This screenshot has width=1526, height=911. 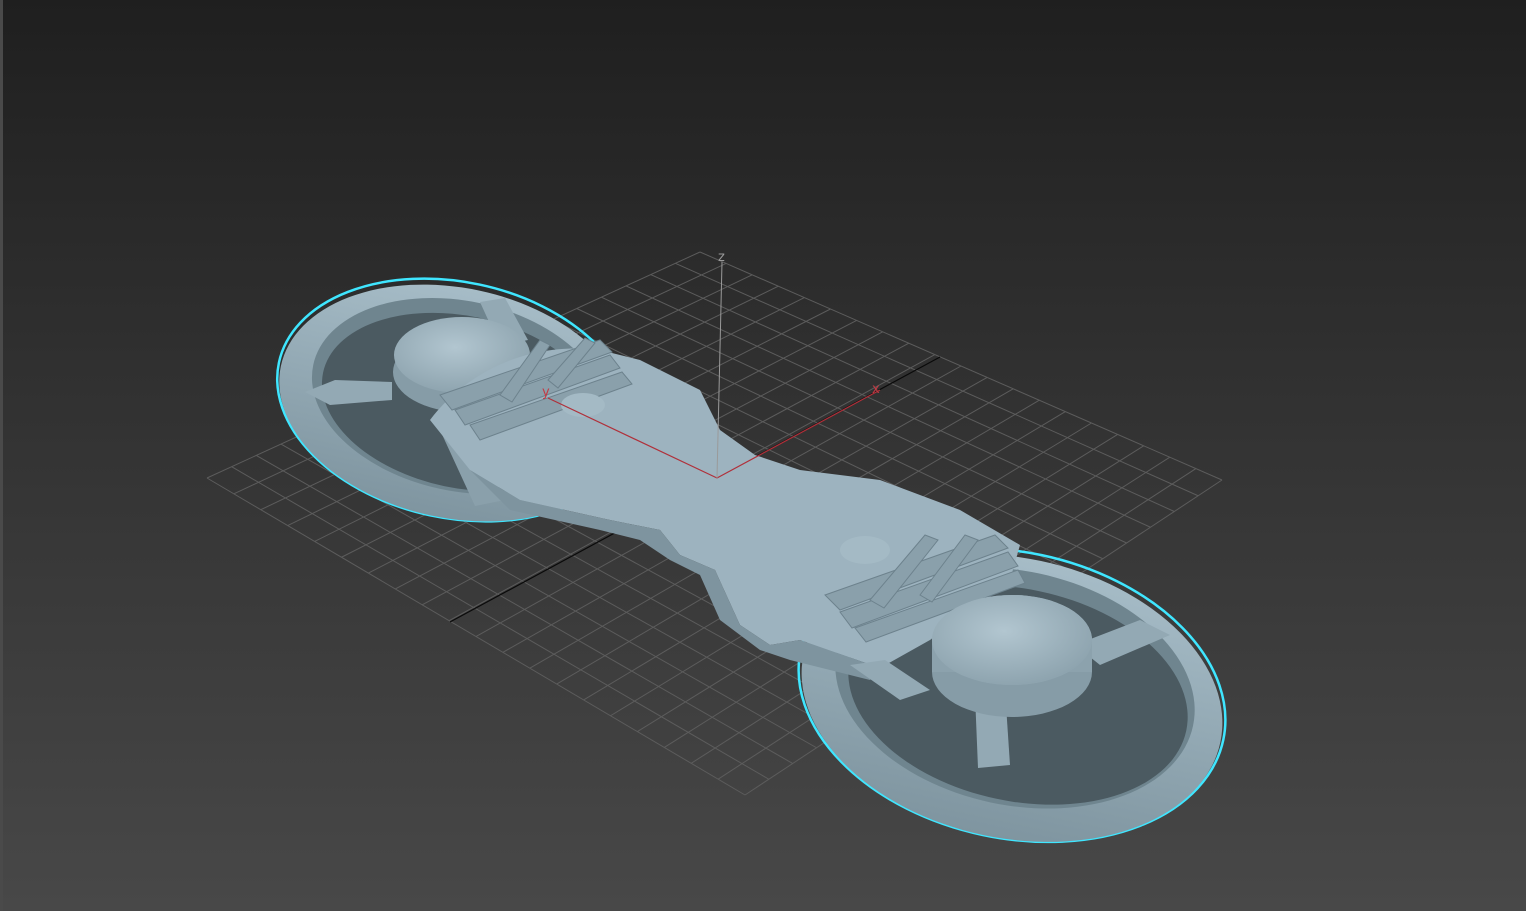 What do you see at coordinates (798, 434) in the screenshot?
I see `local-x-axis-line` at bounding box center [798, 434].